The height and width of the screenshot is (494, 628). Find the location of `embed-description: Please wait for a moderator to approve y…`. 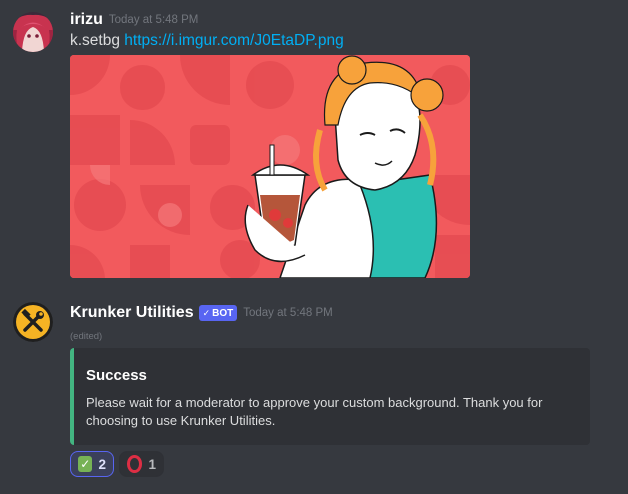

embed-description: Please wait for a moderator to approve y… is located at coordinates (314, 411).